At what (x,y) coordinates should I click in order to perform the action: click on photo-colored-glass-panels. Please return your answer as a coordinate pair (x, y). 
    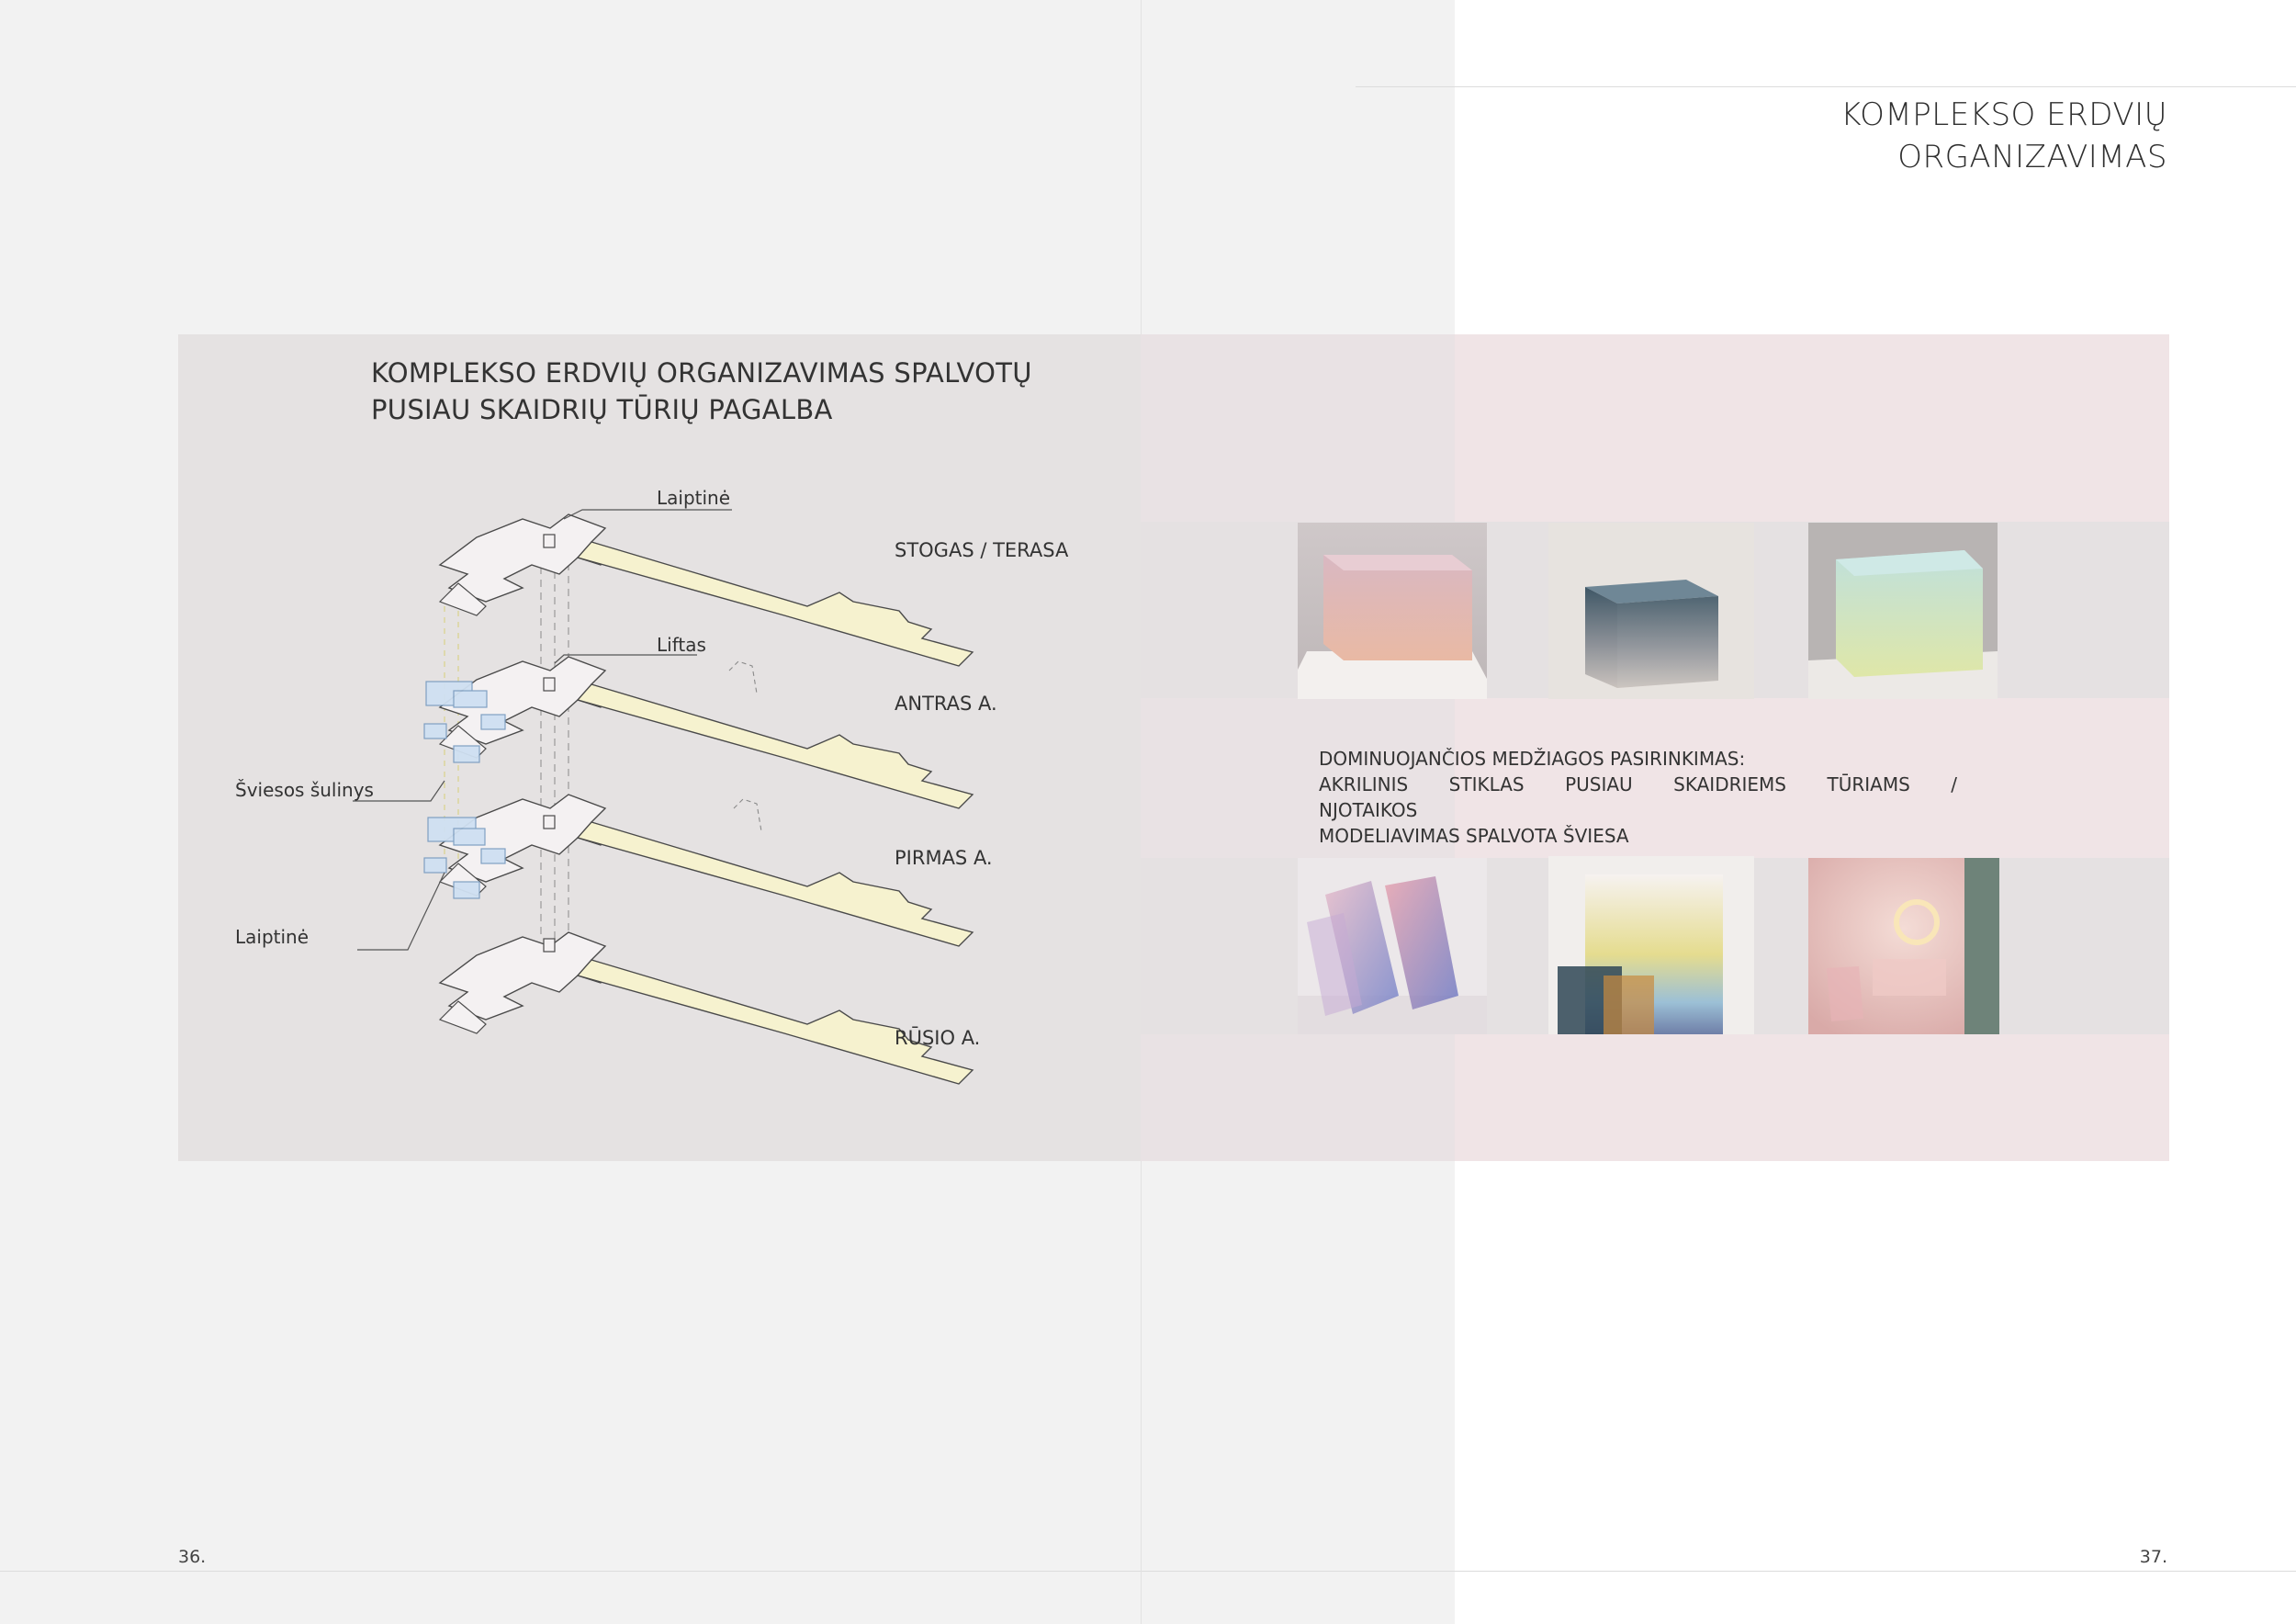
    Looking at the image, I should click on (1392, 946).